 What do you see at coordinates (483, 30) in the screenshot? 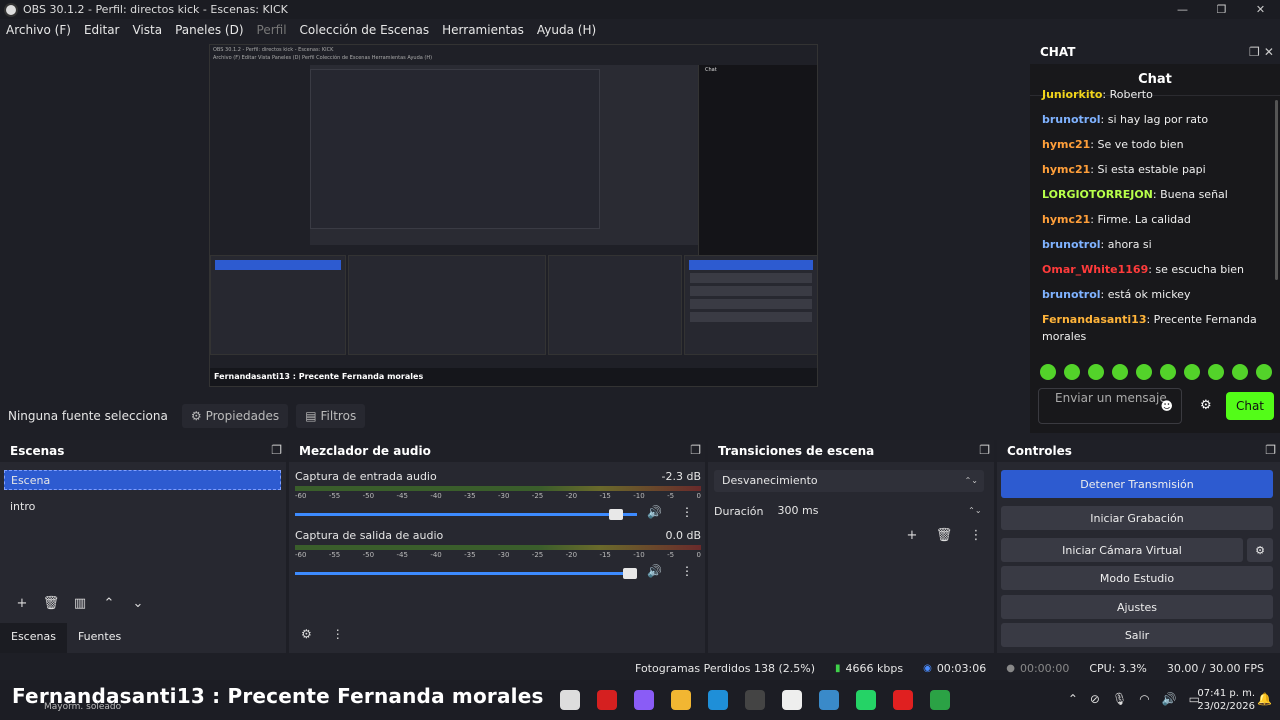
I see `menu-tools: Herramientas` at bounding box center [483, 30].